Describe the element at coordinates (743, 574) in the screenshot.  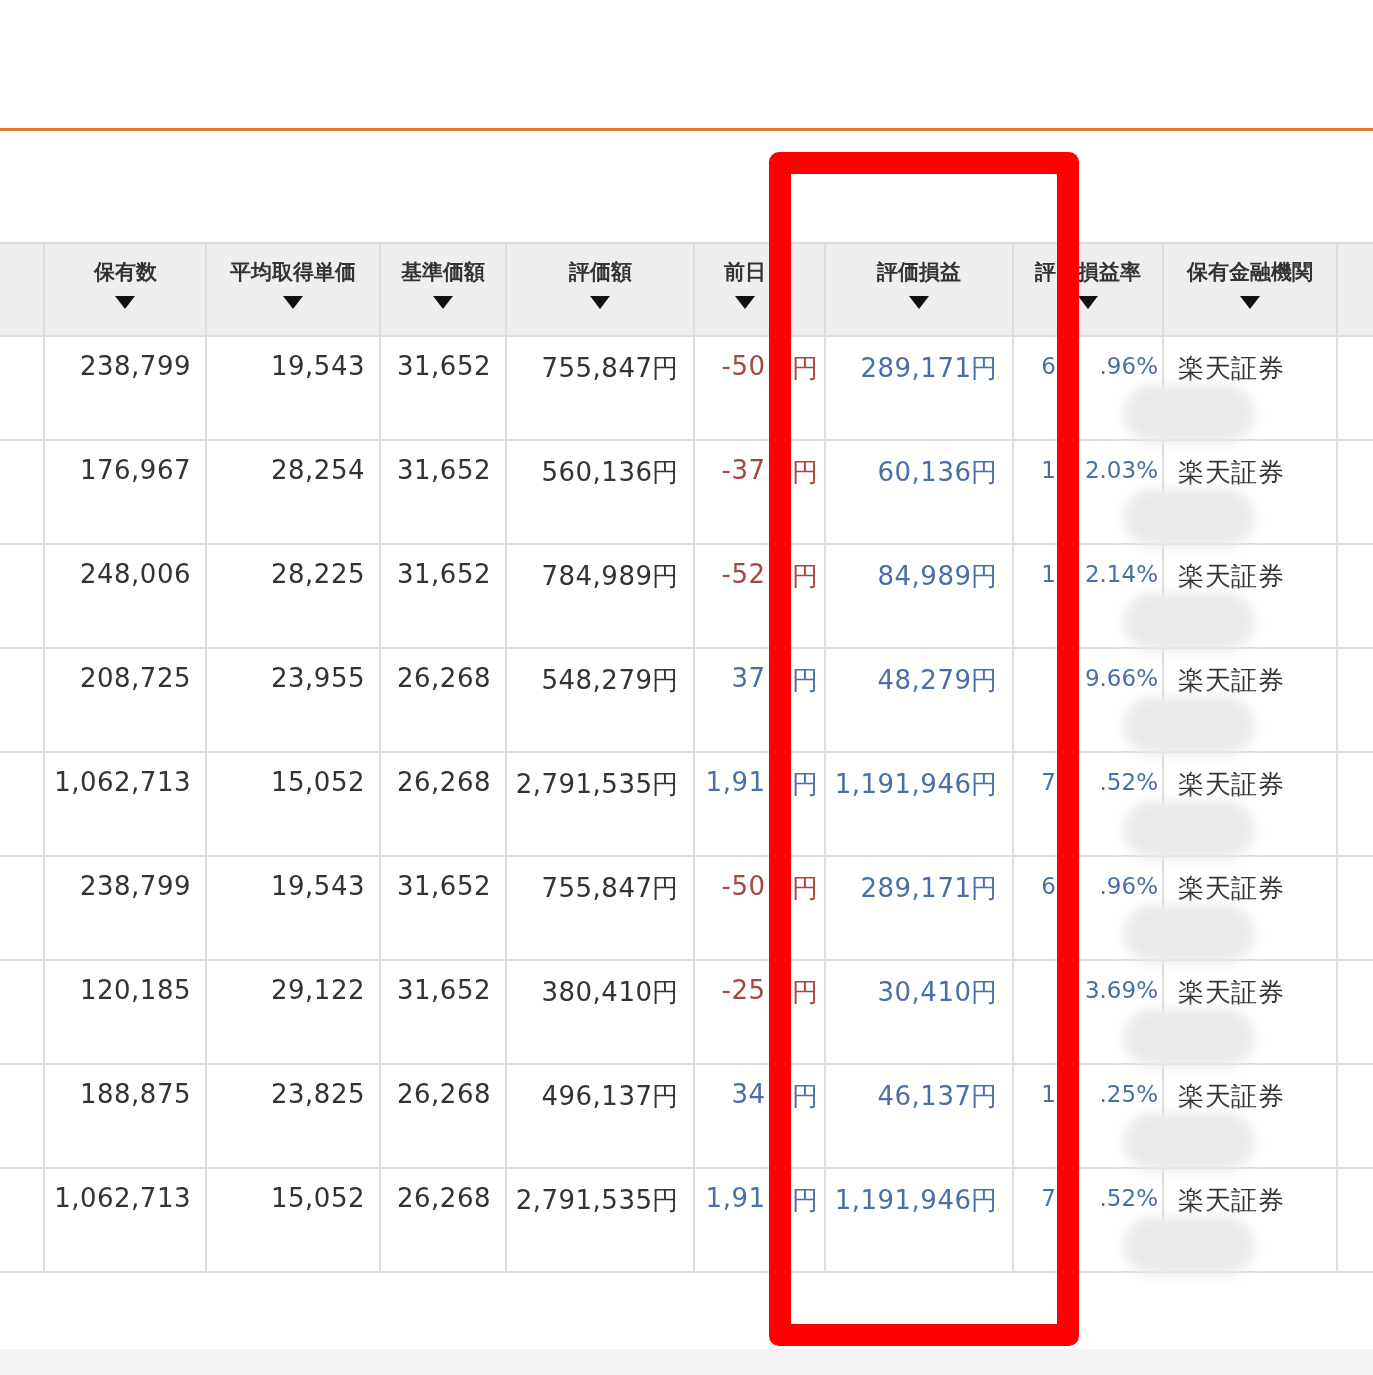
I see `table-cell: -52` at that location.